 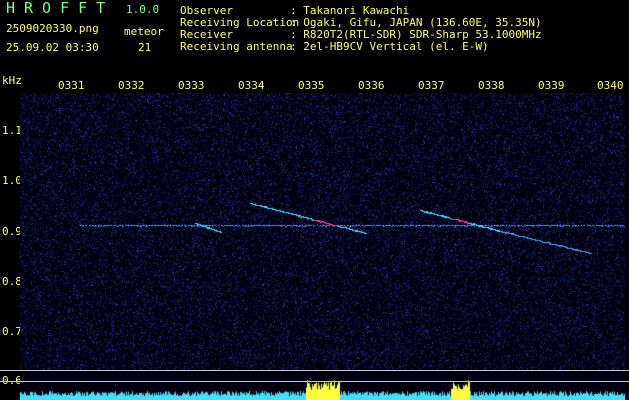 What do you see at coordinates (491, 85) in the screenshot?
I see `x-tick-0338: 0338` at bounding box center [491, 85].